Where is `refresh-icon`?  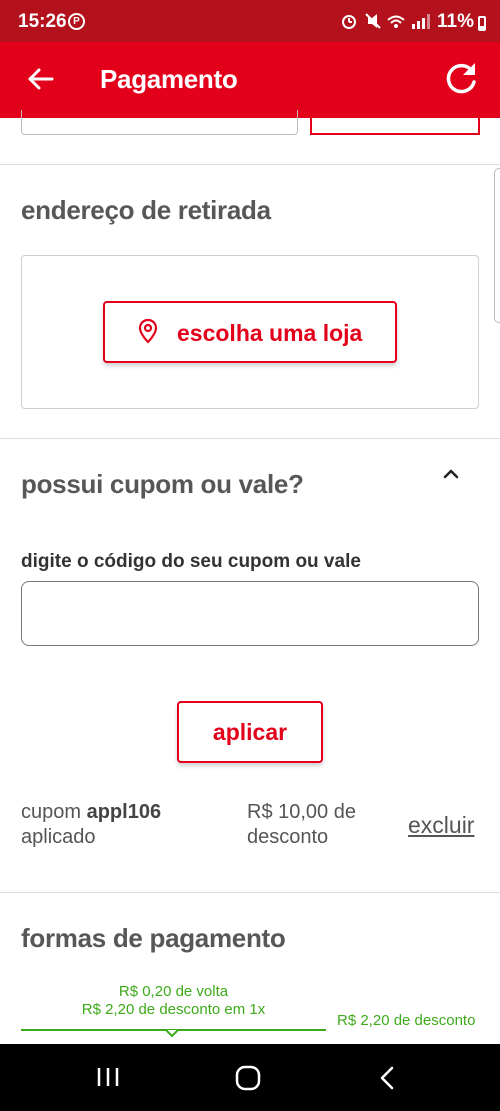
refresh-icon is located at coordinates (461, 79).